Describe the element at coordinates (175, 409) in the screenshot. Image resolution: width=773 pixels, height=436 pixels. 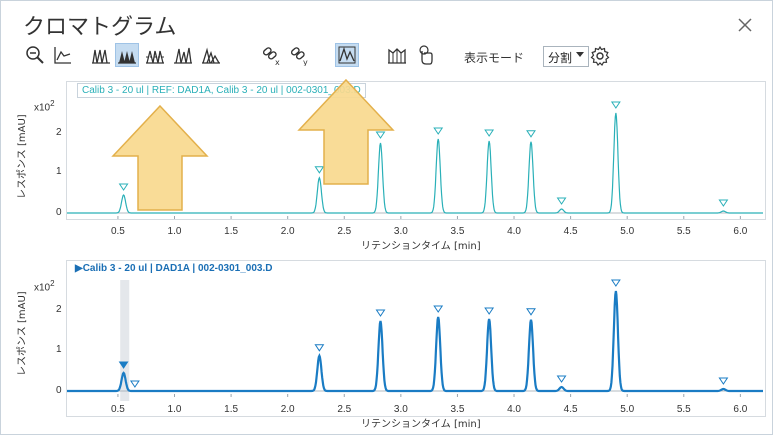
I see `panel2-x-tick-label: 1.0` at that location.